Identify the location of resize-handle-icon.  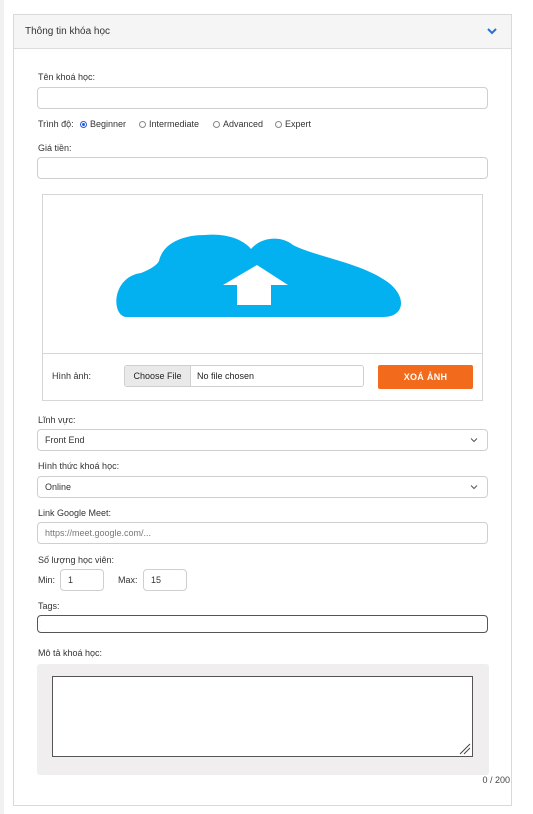
(465, 749).